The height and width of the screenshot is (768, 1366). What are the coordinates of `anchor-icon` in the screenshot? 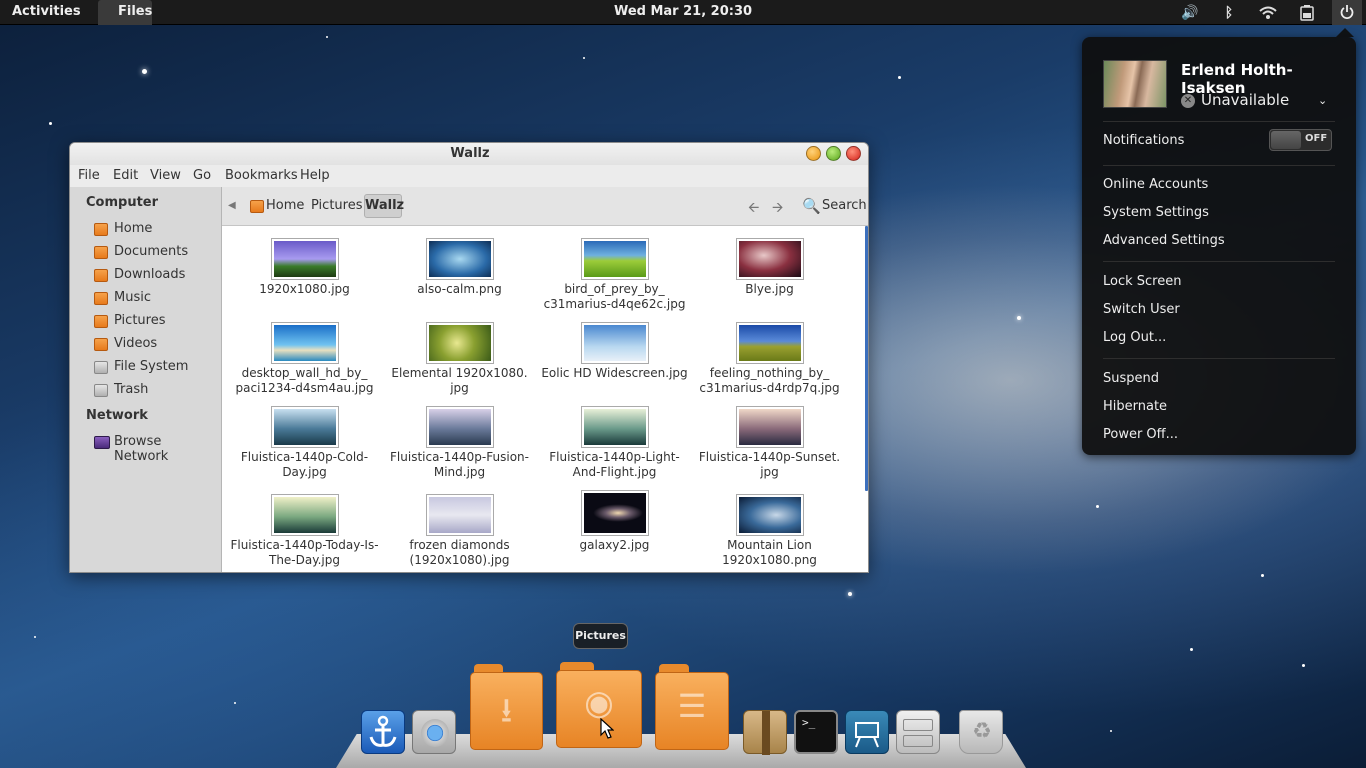 It's located at (383, 732).